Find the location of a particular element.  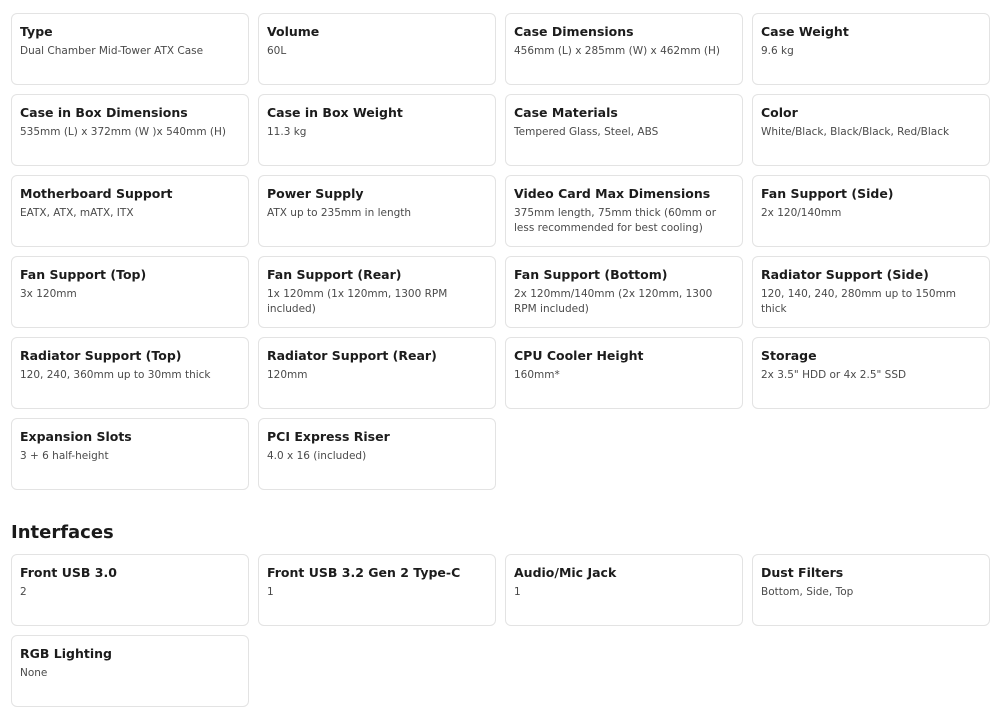

spec-card-volume: Volume 60L is located at coordinates (377, 49).